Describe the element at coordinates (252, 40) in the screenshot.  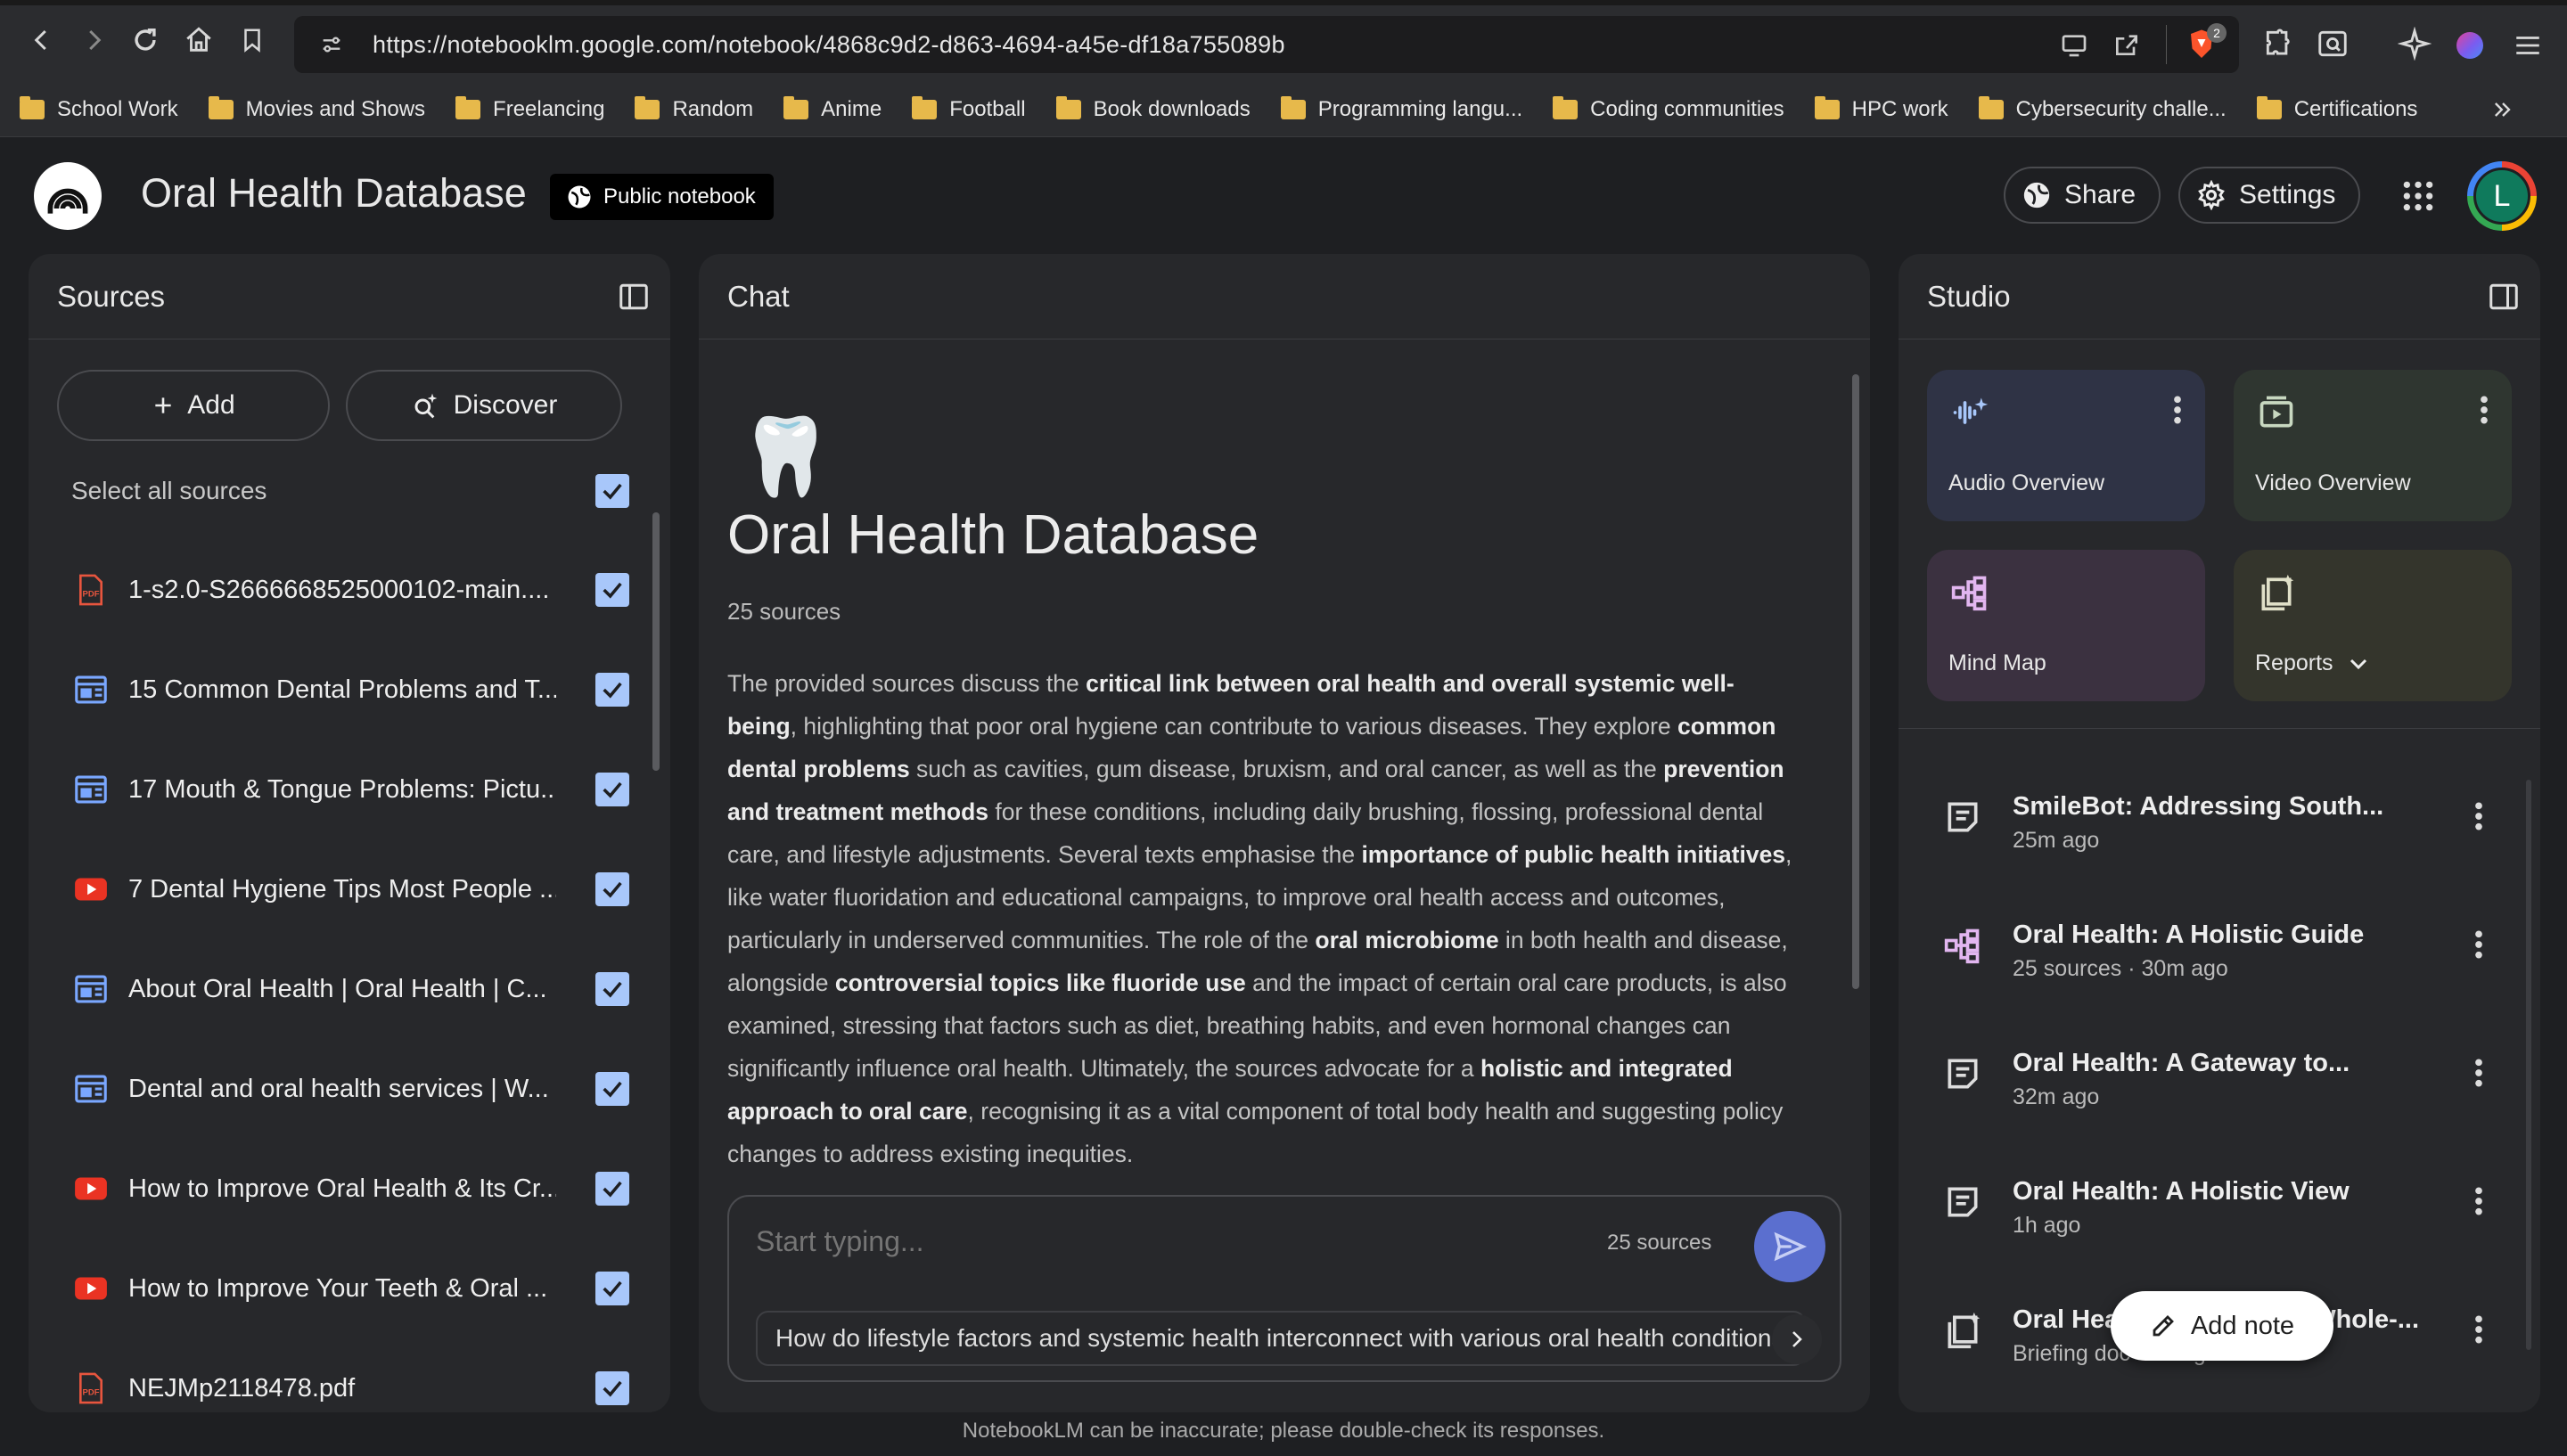
I see `bookmark-icon` at that location.